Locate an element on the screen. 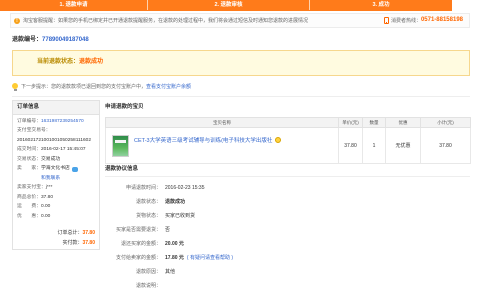 Image resolution: width=480 pixels, height=300 pixels. column-header-name: 宝贝名称 is located at coordinates (222, 122).